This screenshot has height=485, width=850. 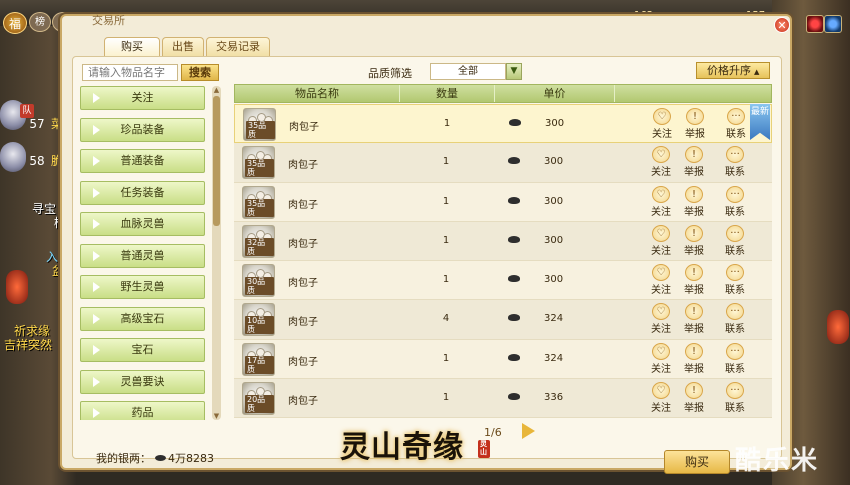 I want to click on scroll-up-icon: ▲, so click(x=216, y=90).